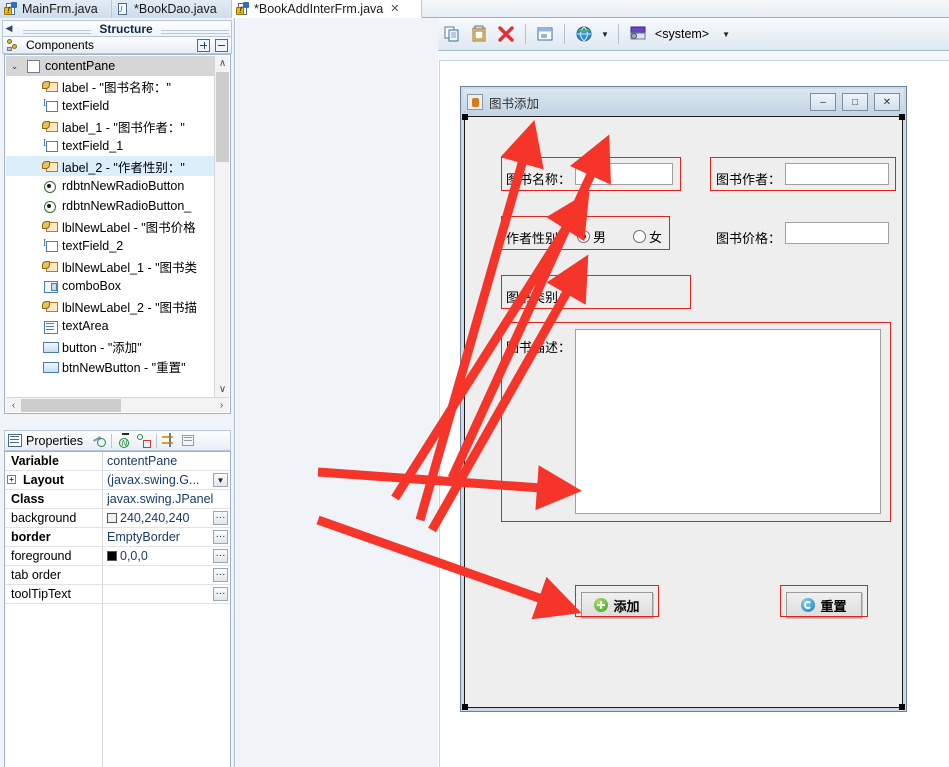 The width and height of the screenshot is (949, 767). Describe the element at coordinates (452, 34) in the screenshot. I see `copy-icon` at that location.